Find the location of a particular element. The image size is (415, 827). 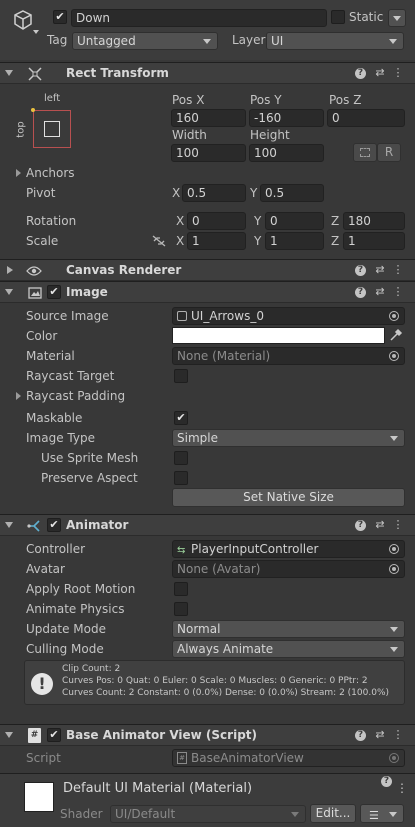

raycast-target-label: Raycast Target is located at coordinates (70, 376).